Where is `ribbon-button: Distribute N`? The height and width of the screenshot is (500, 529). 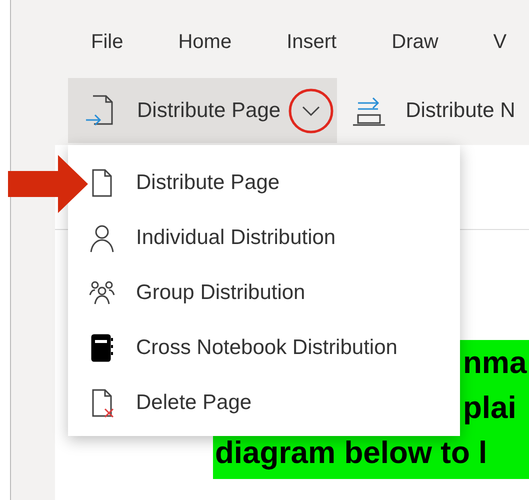
ribbon-button: Distribute N is located at coordinates (426, 110).